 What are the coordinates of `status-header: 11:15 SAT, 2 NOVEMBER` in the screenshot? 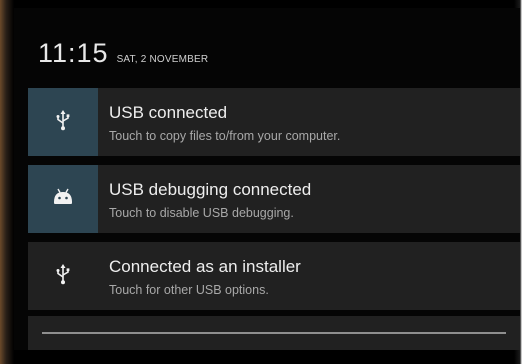 It's located at (123, 58).